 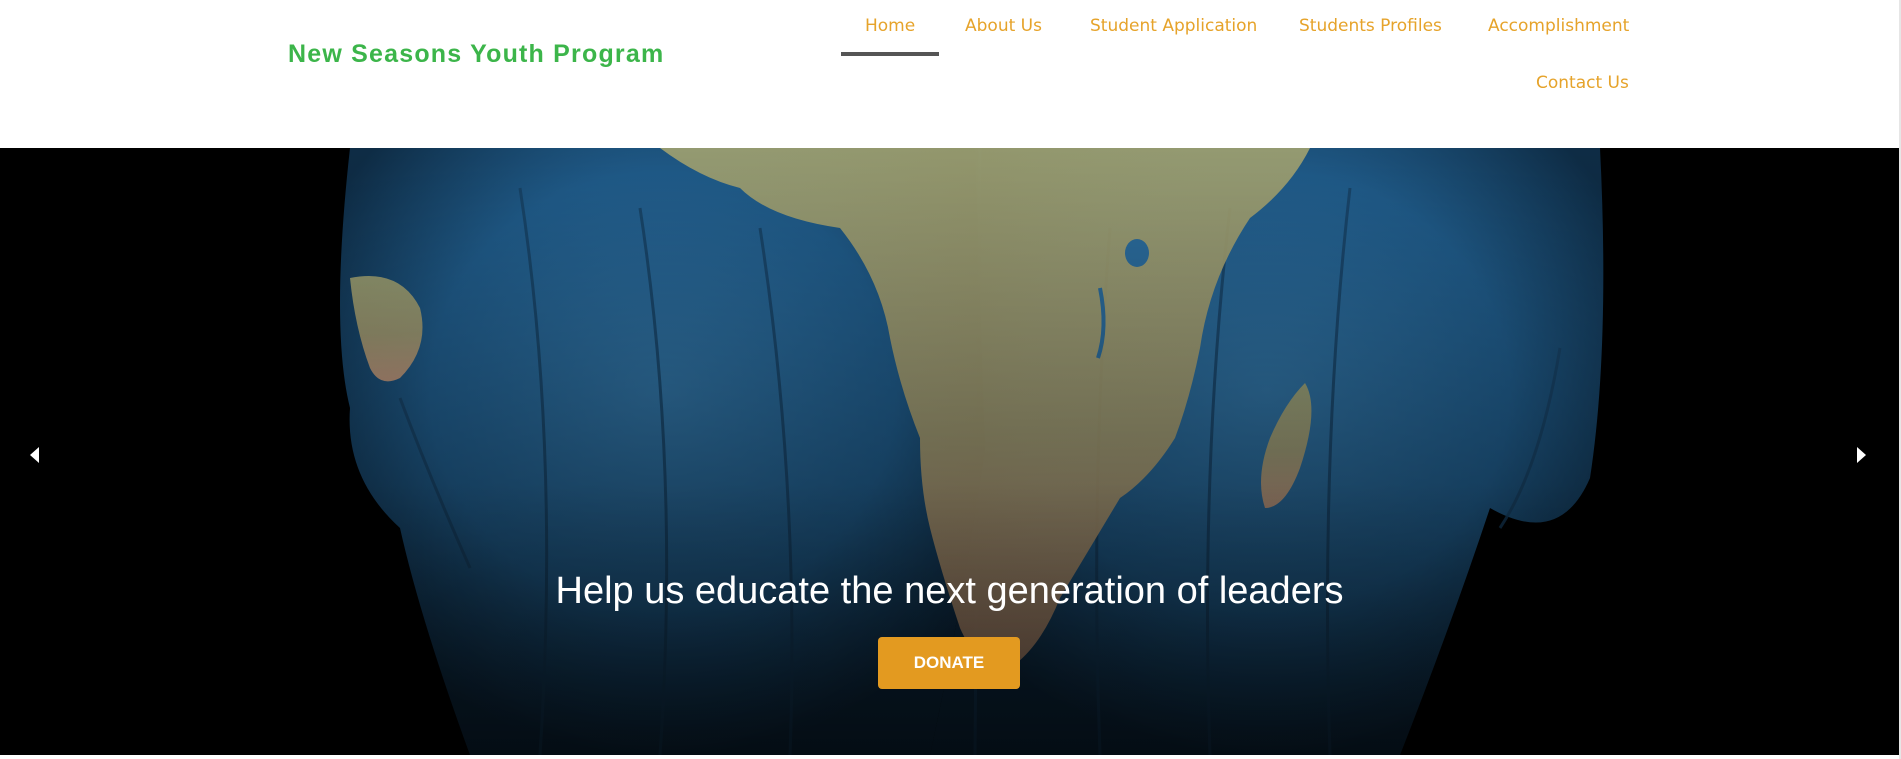 What do you see at coordinates (1370, 26) in the screenshot?
I see `nav-item-students-profiles: Students Profiles` at bounding box center [1370, 26].